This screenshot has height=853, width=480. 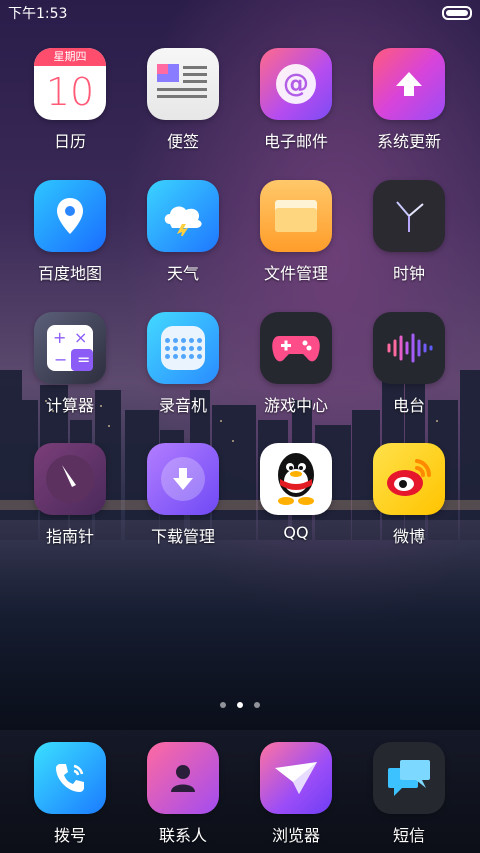 What do you see at coordinates (183, 216) in the screenshot?
I see `weather-icon` at bounding box center [183, 216].